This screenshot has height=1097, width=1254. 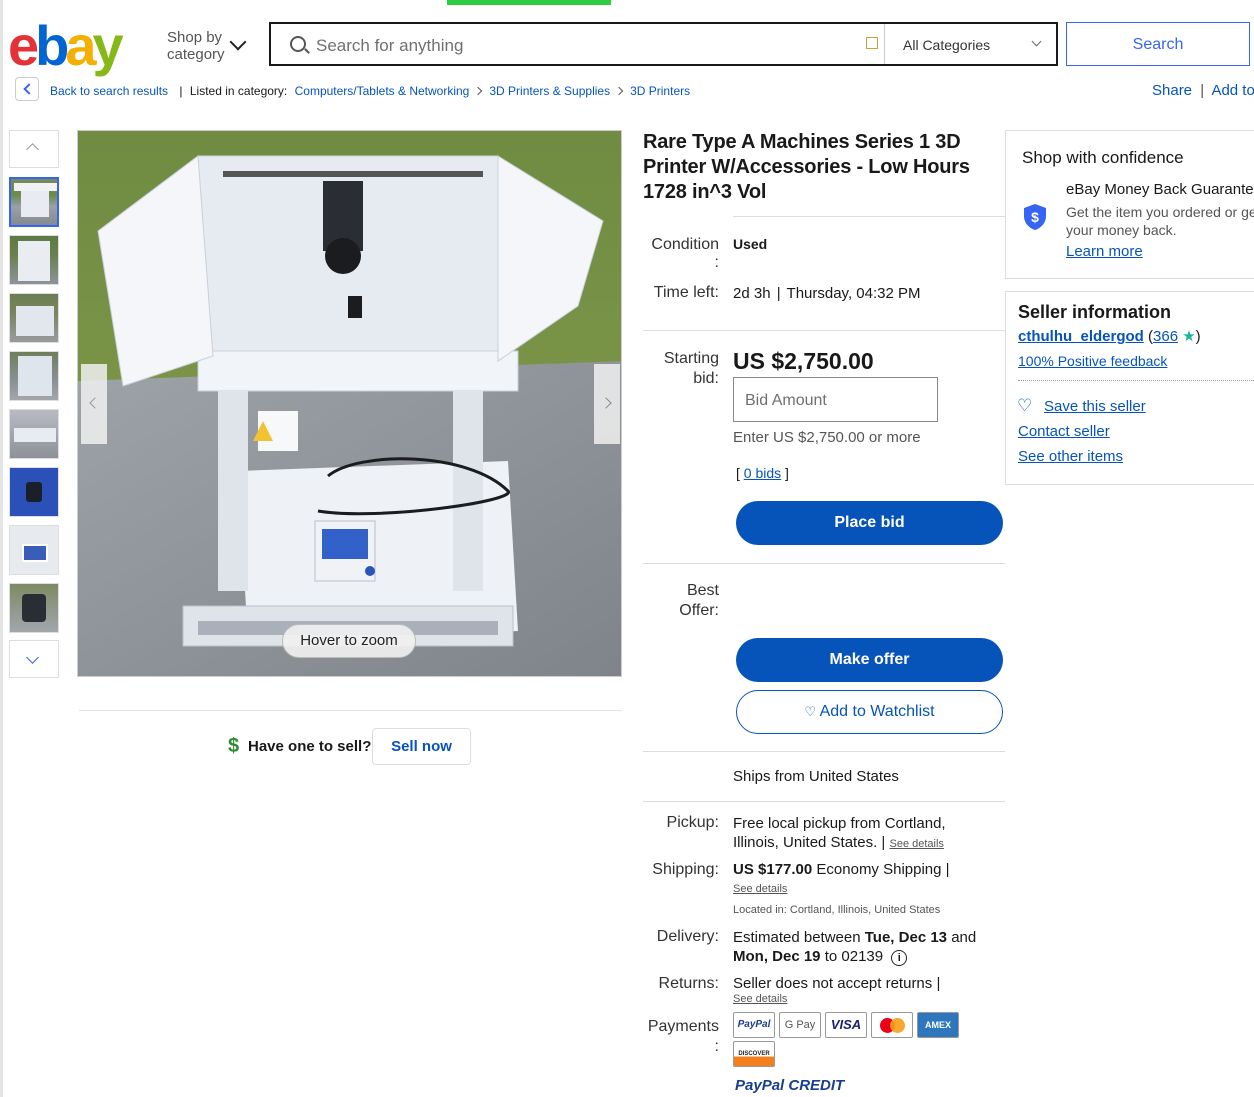 What do you see at coordinates (679, 369) in the screenshot?
I see `starting-bid-label: Starting bid:` at bounding box center [679, 369].